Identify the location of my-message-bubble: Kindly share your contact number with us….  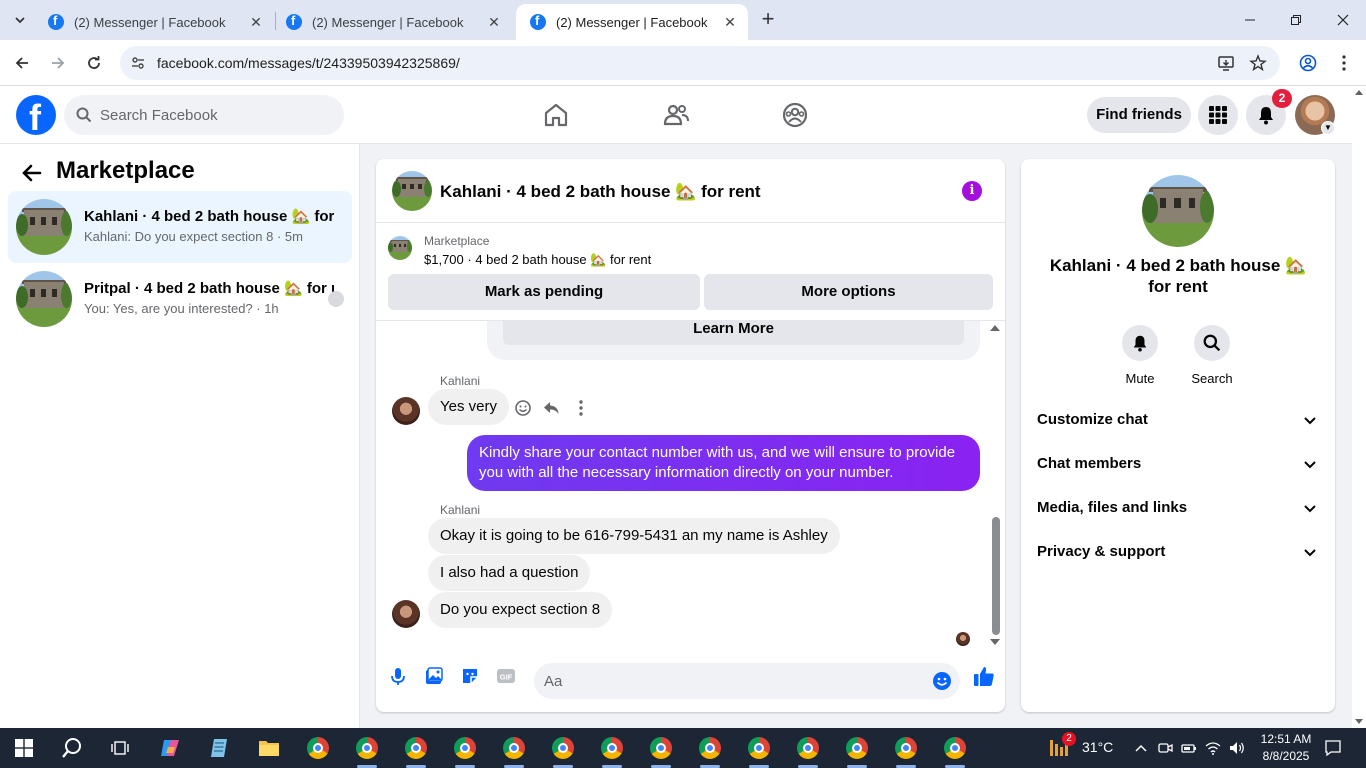
(723, 463).